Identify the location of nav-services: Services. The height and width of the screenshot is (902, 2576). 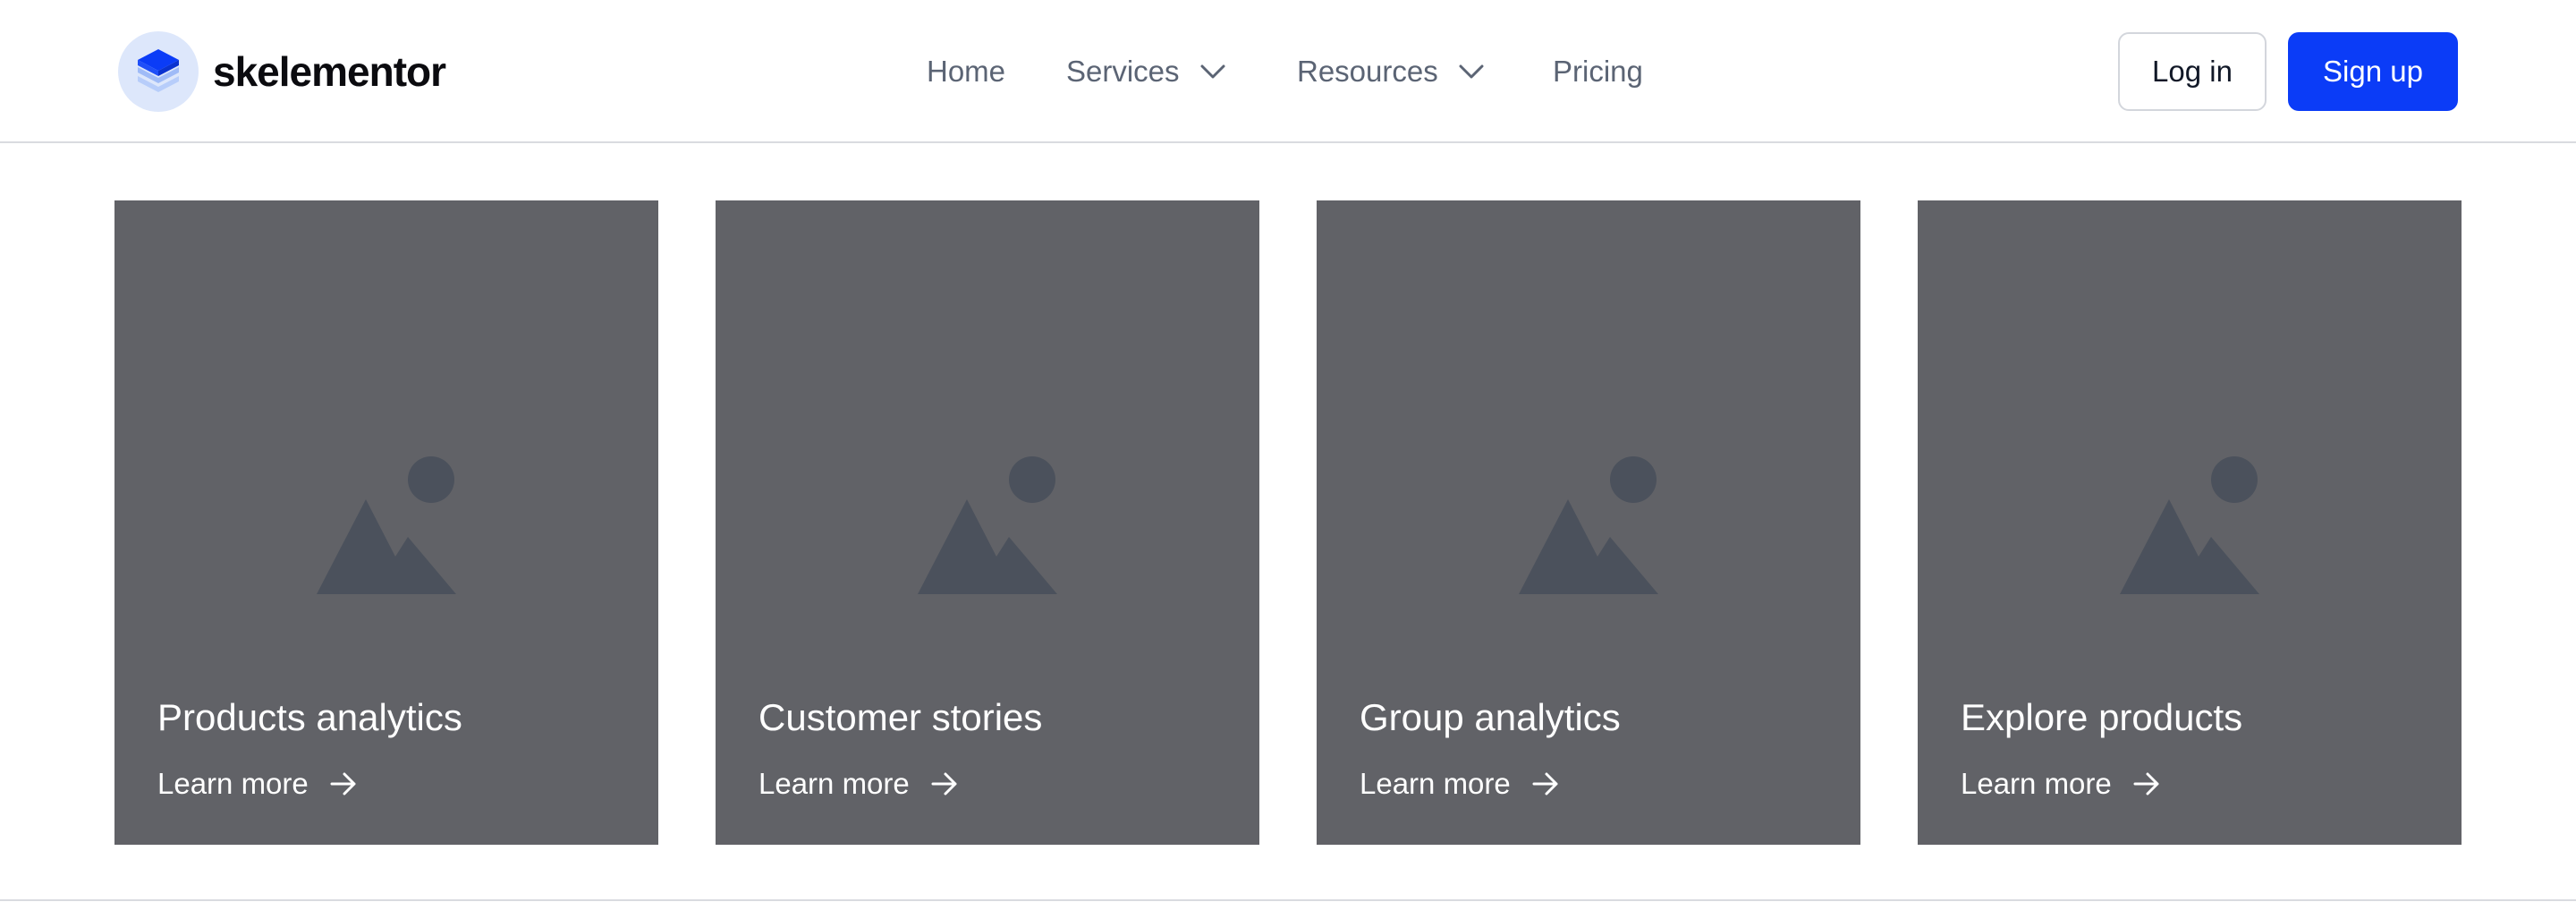
(1146, 71).